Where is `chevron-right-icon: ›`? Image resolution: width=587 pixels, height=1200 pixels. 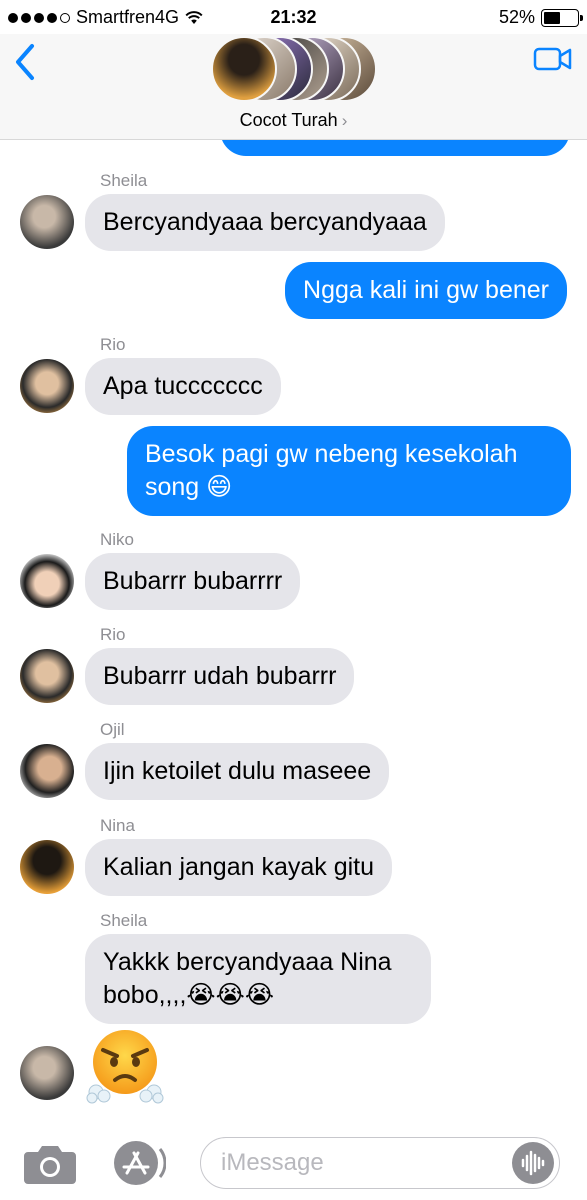 chevron-right-icon: › is located at coordinates (344, 120).